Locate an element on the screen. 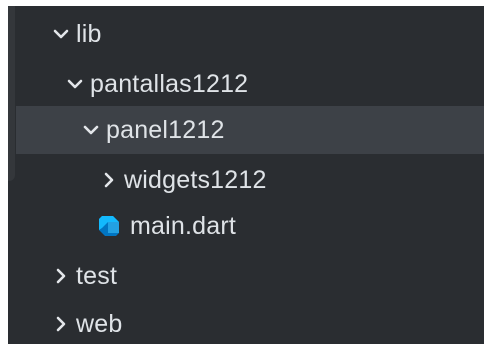  tree-item-label: widgets1212 is located at coordinates (195, 179).